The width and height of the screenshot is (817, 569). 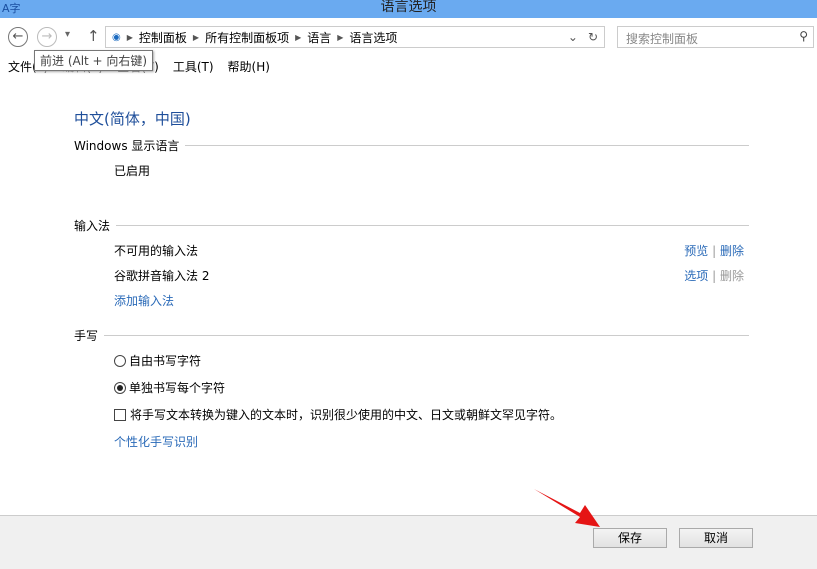 I want to click on footer-bar: 保存 取消, so click(x=408, y=542).